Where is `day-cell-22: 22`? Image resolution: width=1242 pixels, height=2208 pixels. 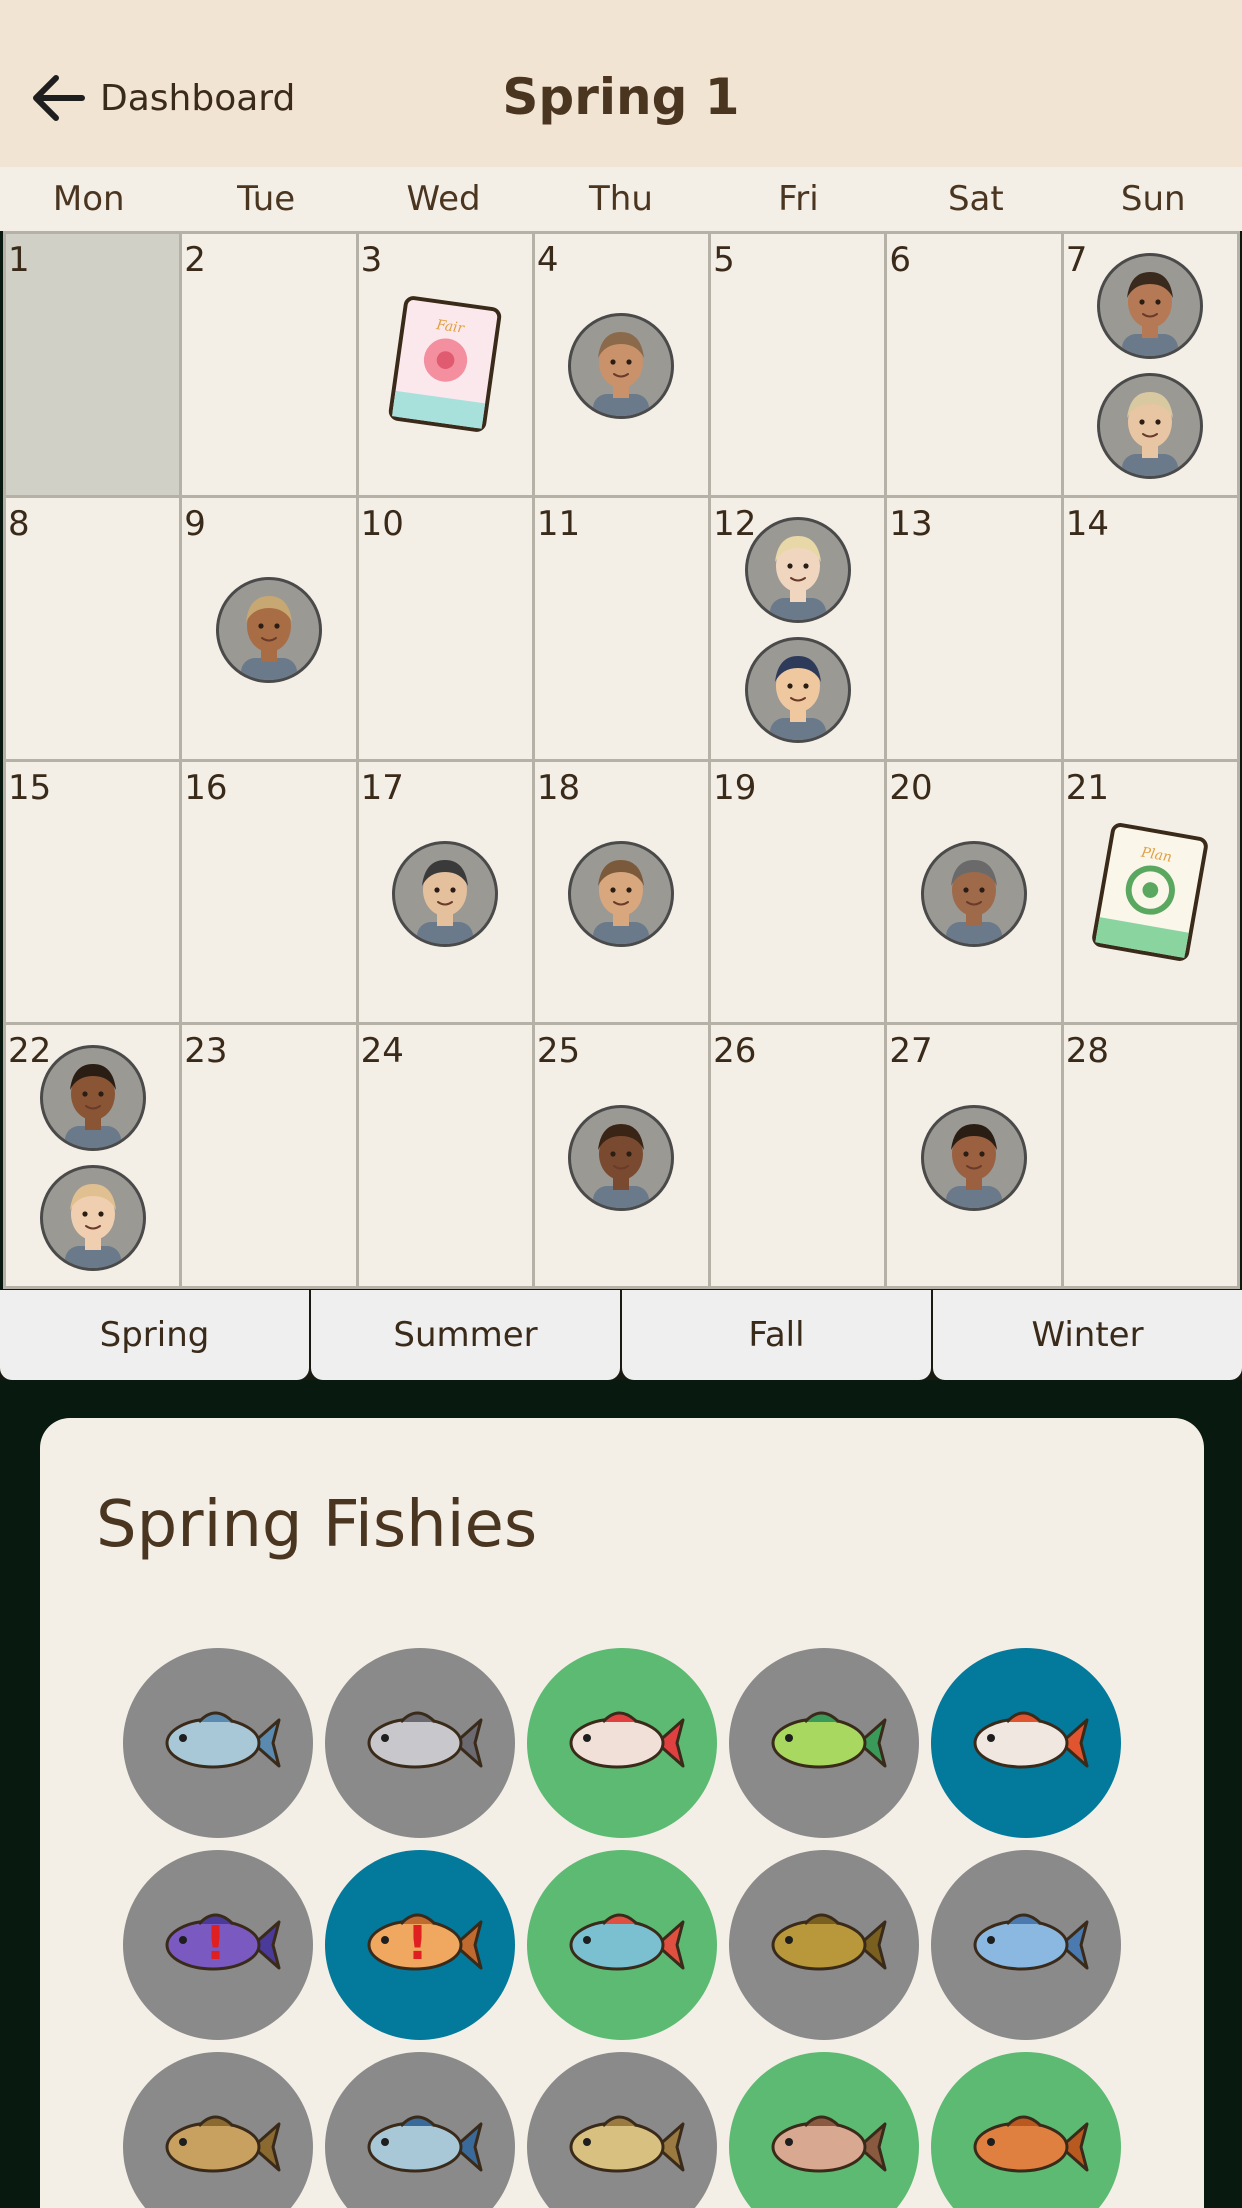 day-cell-22: 22 is located at coordinates (93, 1155).